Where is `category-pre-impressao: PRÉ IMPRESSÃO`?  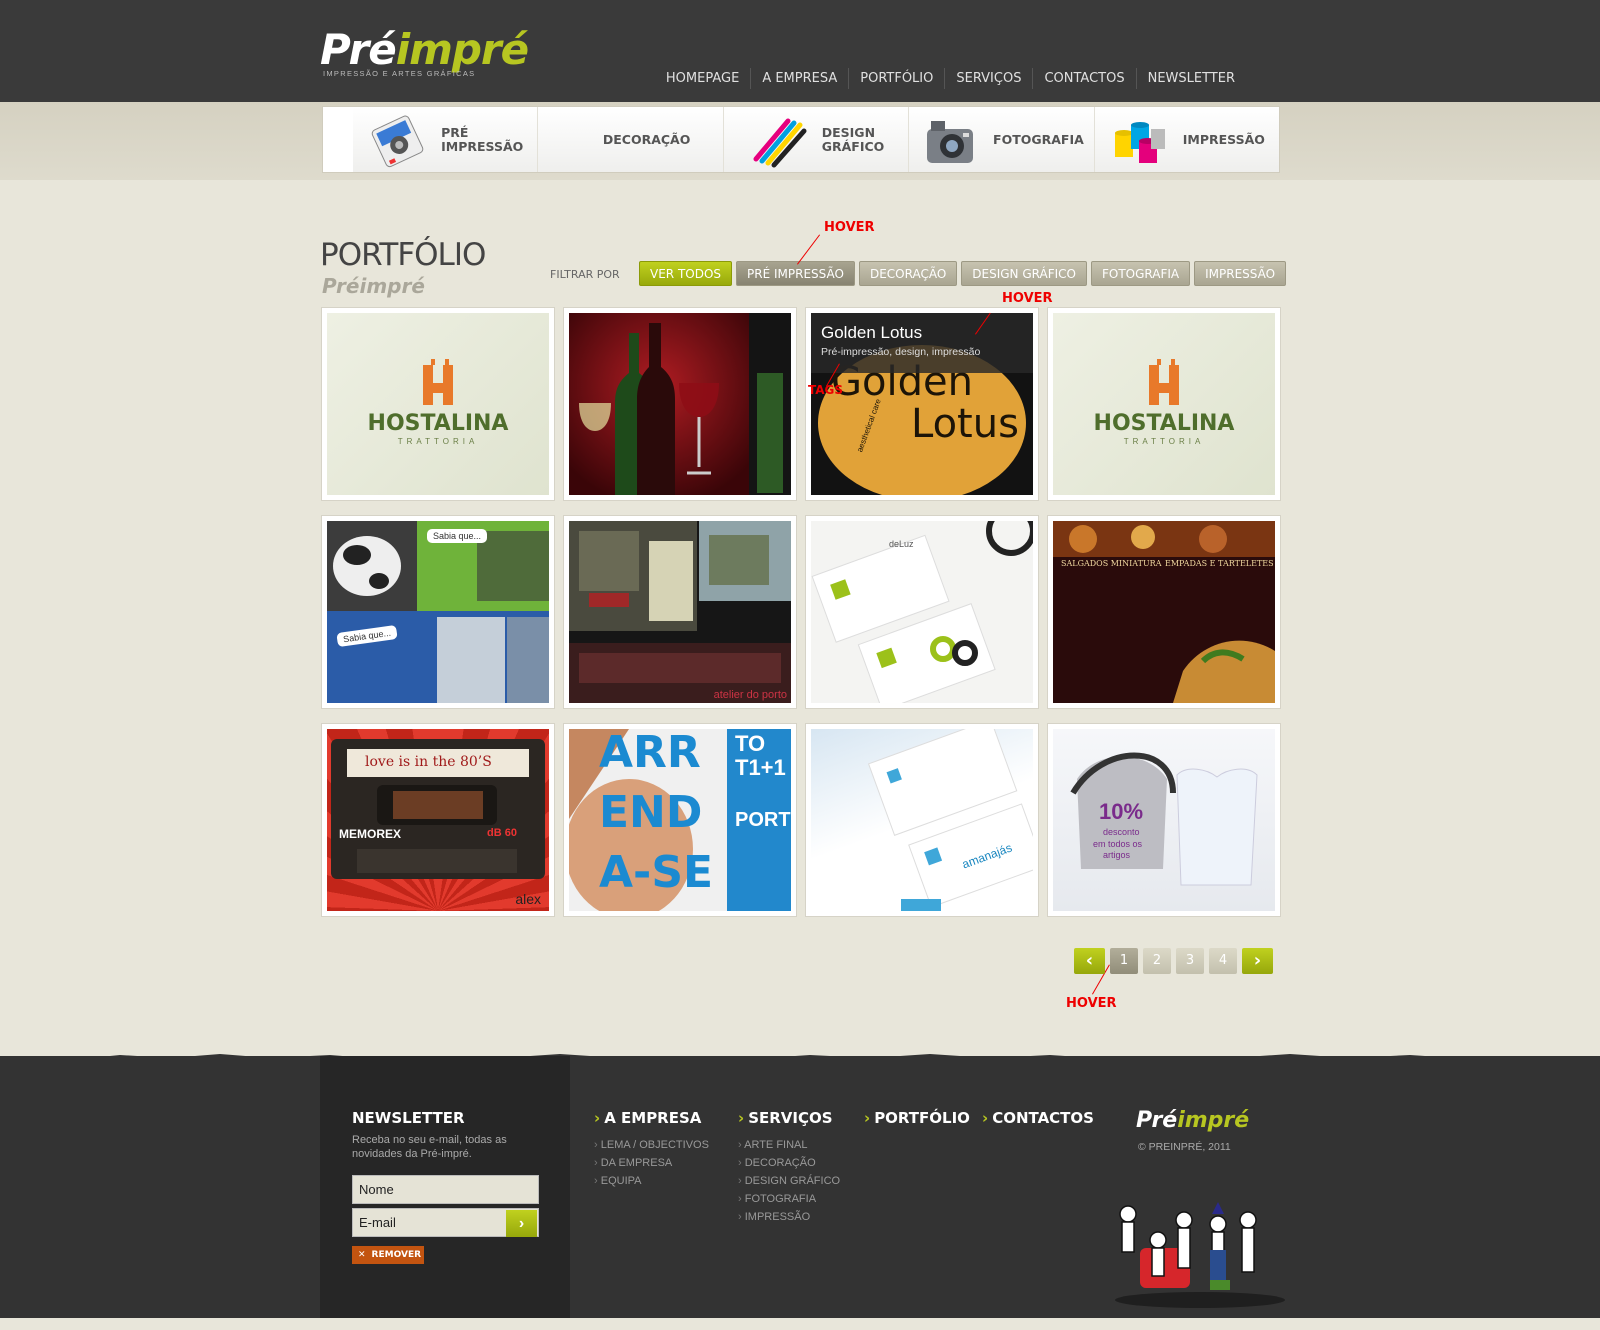 category-pre-impressao: PRÉ IMPRESSÃO is located at coordinates (445, 139).